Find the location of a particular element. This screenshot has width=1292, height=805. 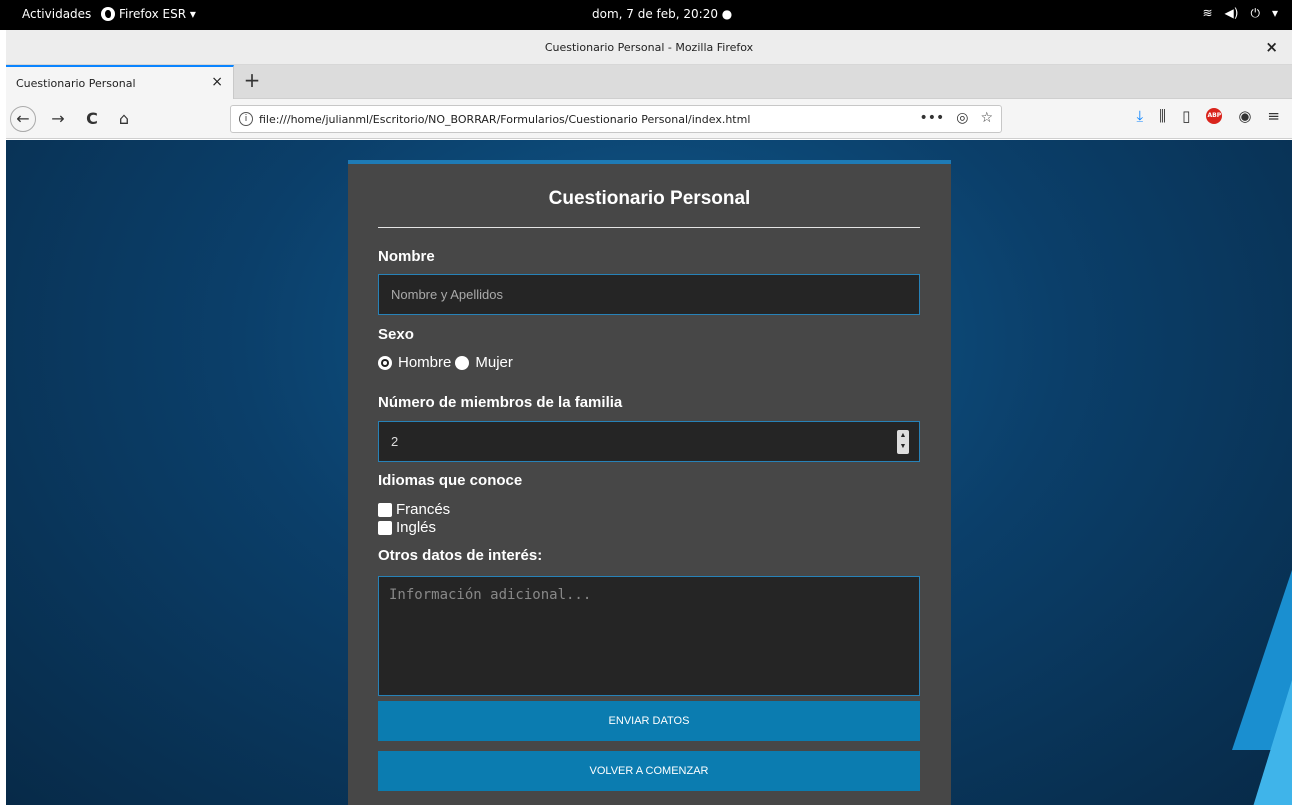

family-label: Número de miembros de la familia is located at coordinates (500, 402).